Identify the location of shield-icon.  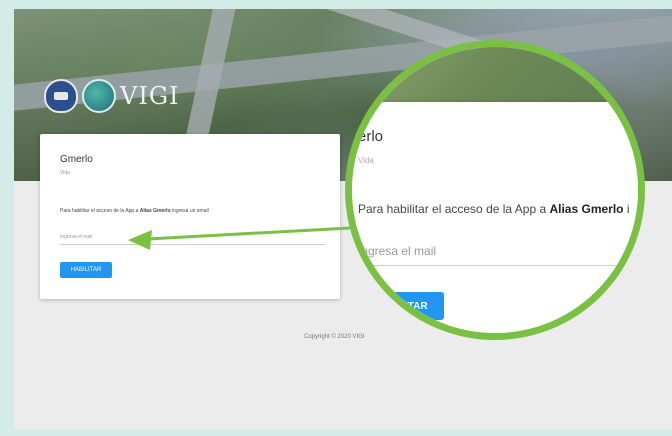
(61, 96).